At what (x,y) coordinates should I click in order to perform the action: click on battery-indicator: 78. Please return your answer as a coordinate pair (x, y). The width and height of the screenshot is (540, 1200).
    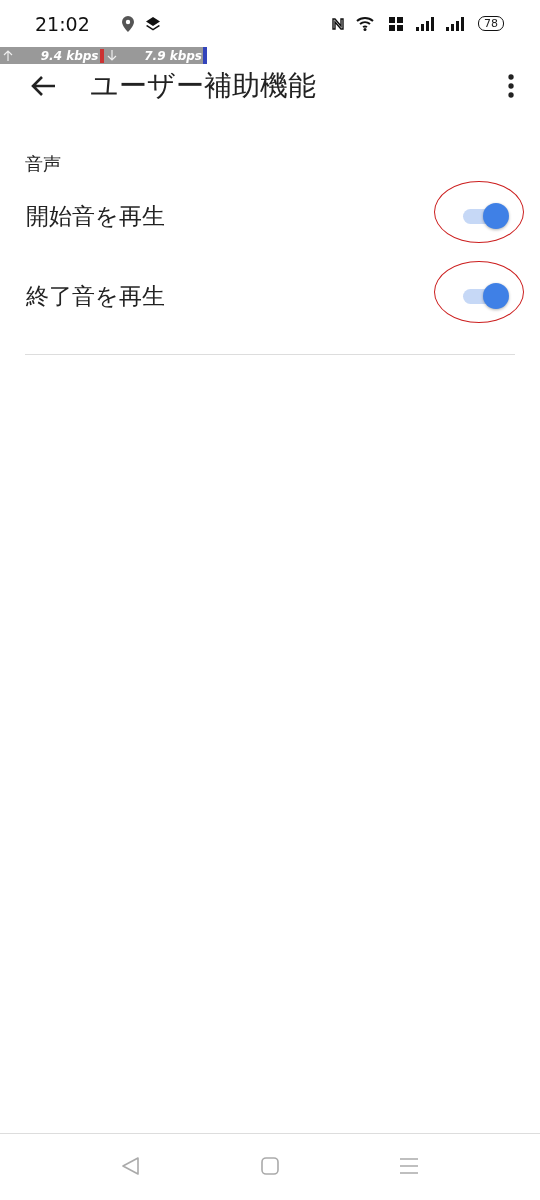
    Looking at the image, I should click on (491, 23).